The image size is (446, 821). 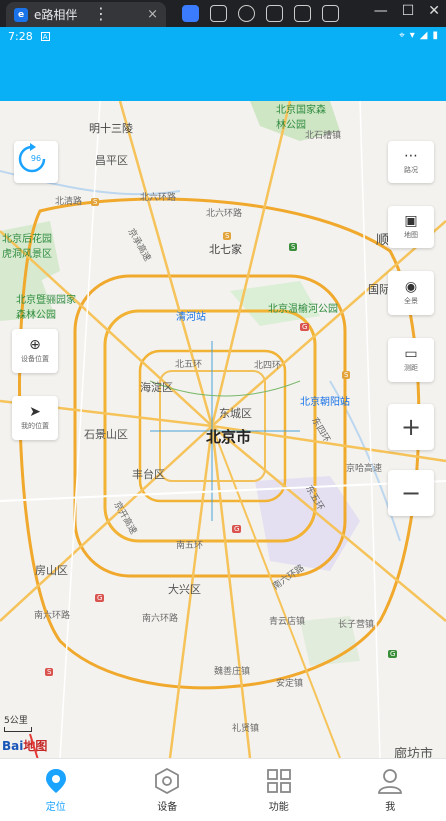 I want to click on wifi-icon: ▾, so click(x=412, y=35).